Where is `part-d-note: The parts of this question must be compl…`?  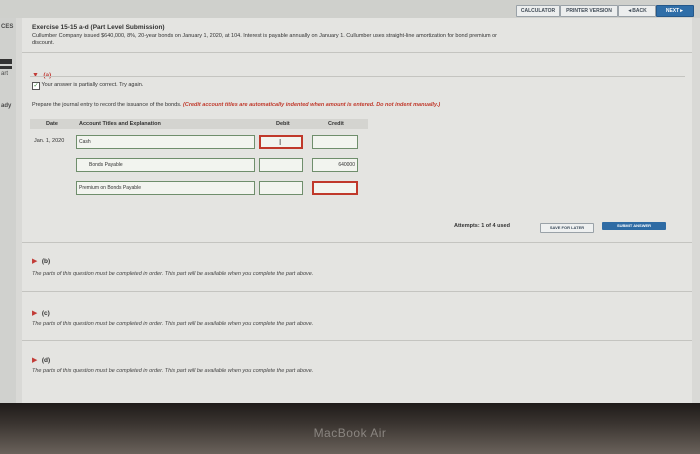
part-d-note: The parts of this question must be compl… is located at coordinates (173, 371).